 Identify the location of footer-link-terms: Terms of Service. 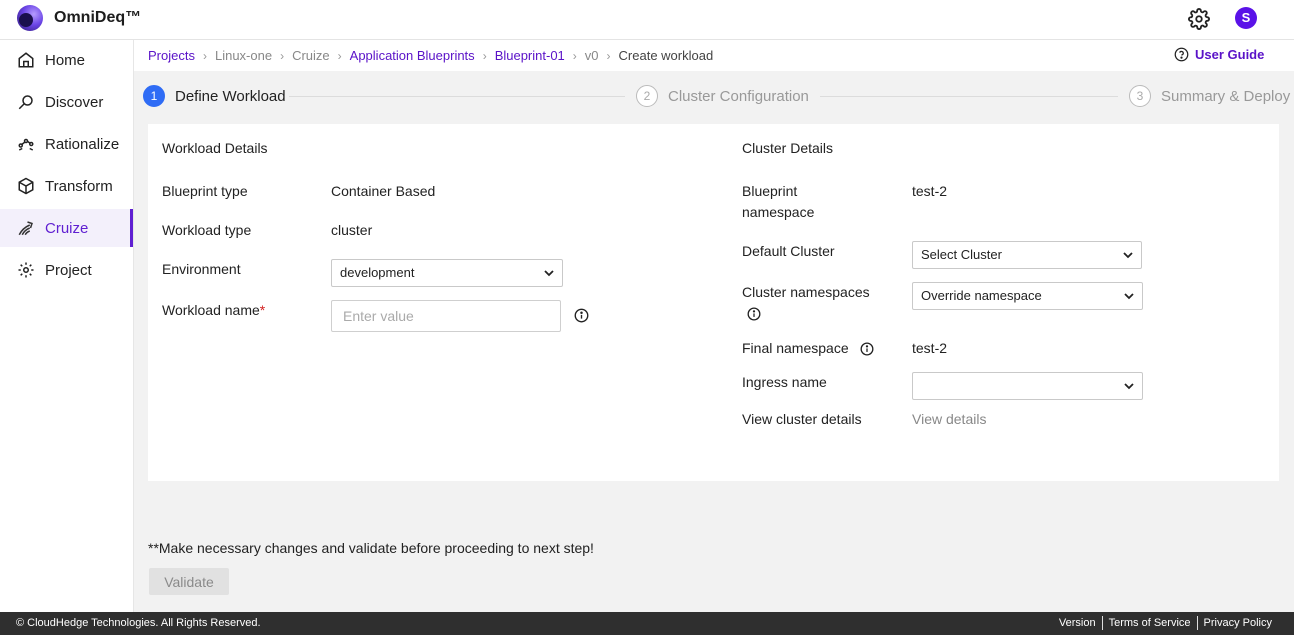
(1150, 623).